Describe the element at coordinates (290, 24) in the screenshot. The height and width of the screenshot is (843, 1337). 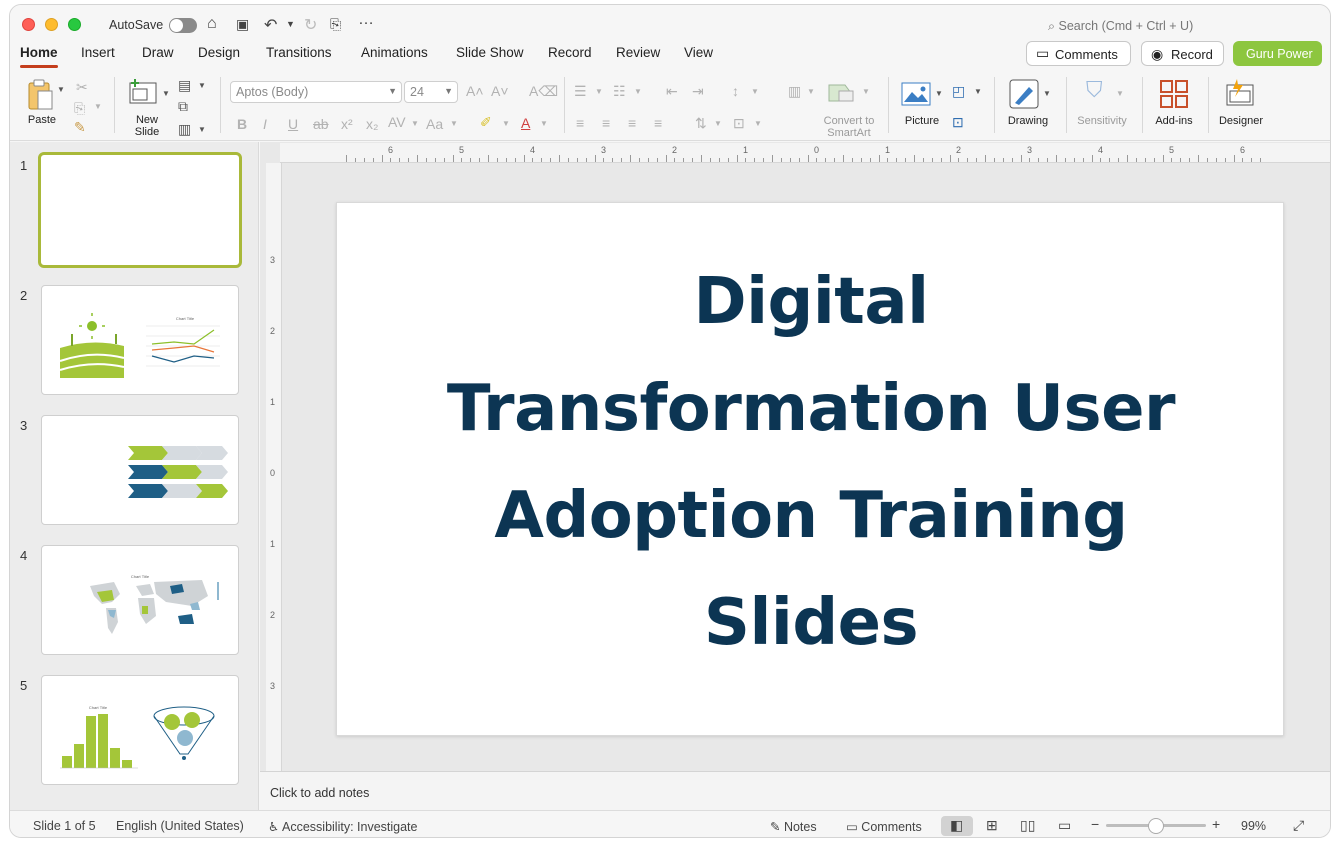
I see `undo-dropdown-chevron-icon: ▼` at that location.